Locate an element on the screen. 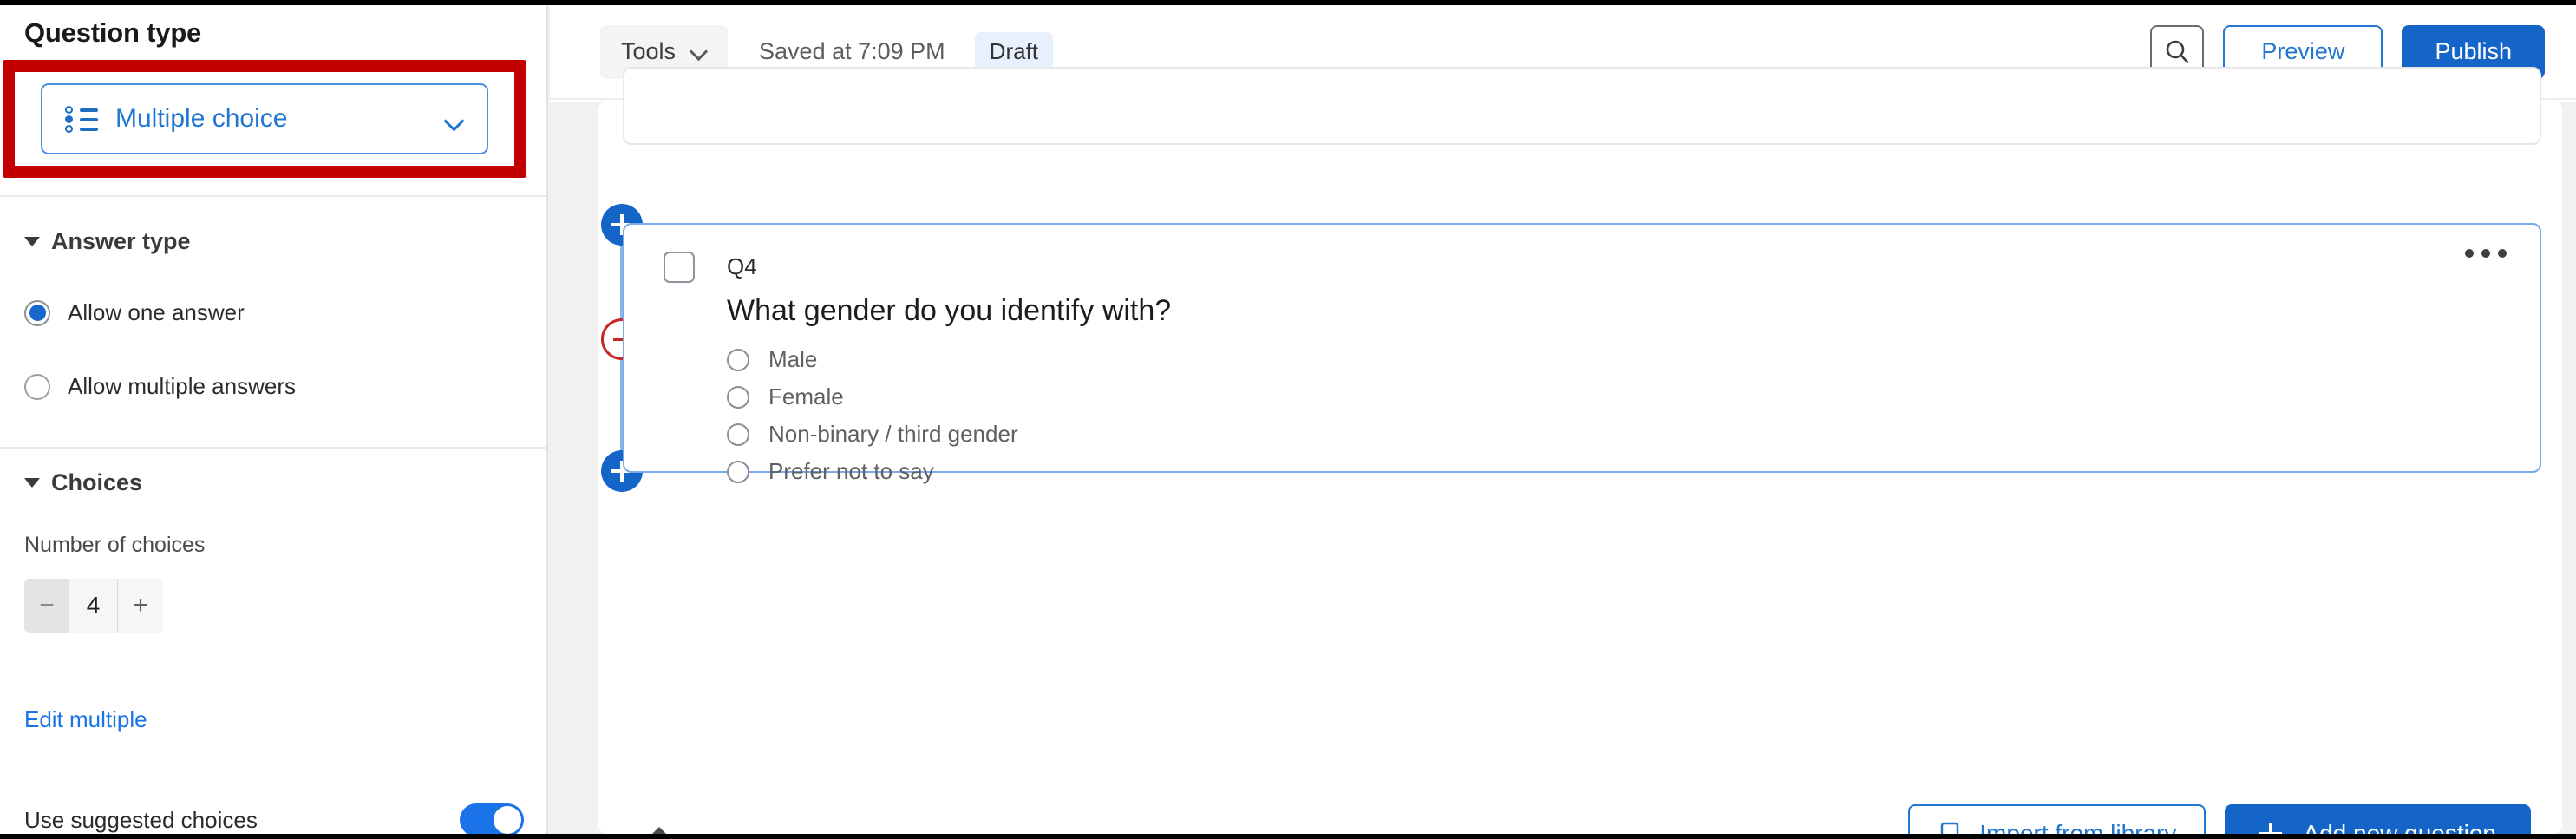  section-header-answer-type: Answer type is located at coordinates (107, 242).